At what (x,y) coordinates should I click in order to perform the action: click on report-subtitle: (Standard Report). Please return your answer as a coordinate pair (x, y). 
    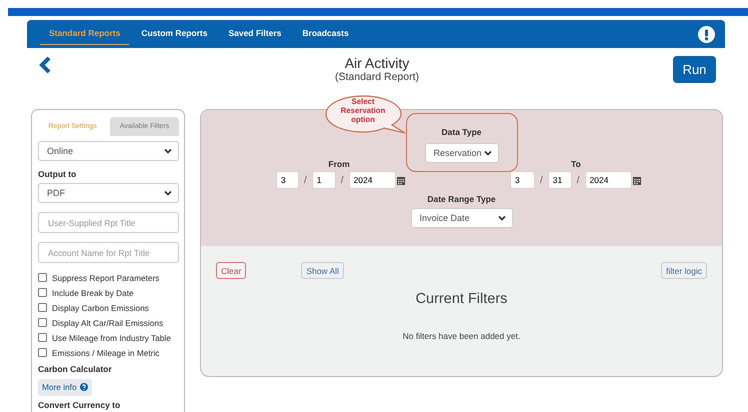
    Looking at the image, I should click on (377, 77).